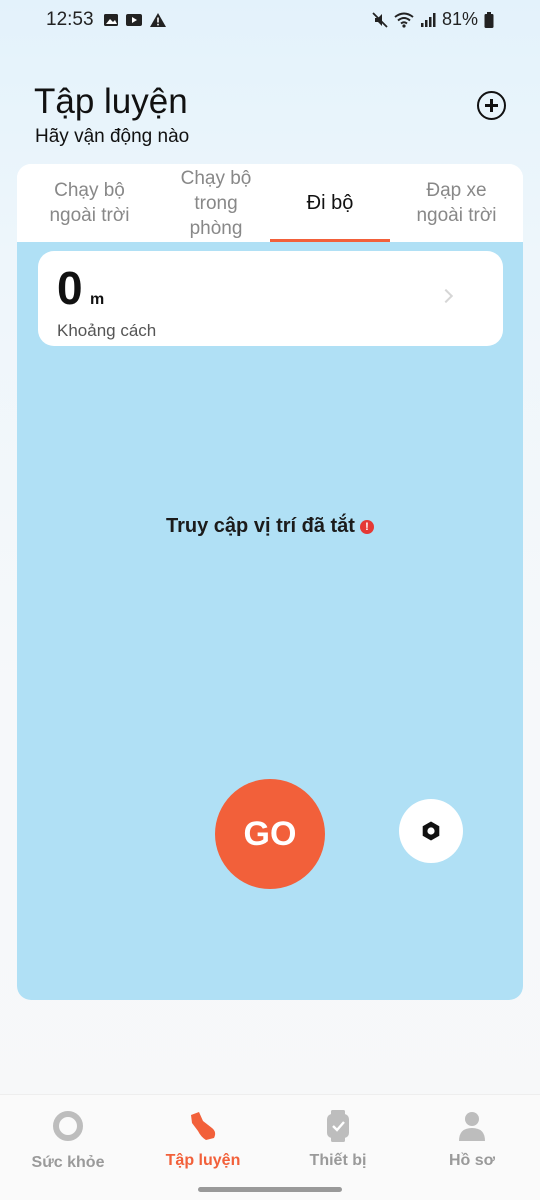 Image resolution: width=540 pixels, height=1200 pixels. I want to click on status-notification-icons, so click(135, 20).